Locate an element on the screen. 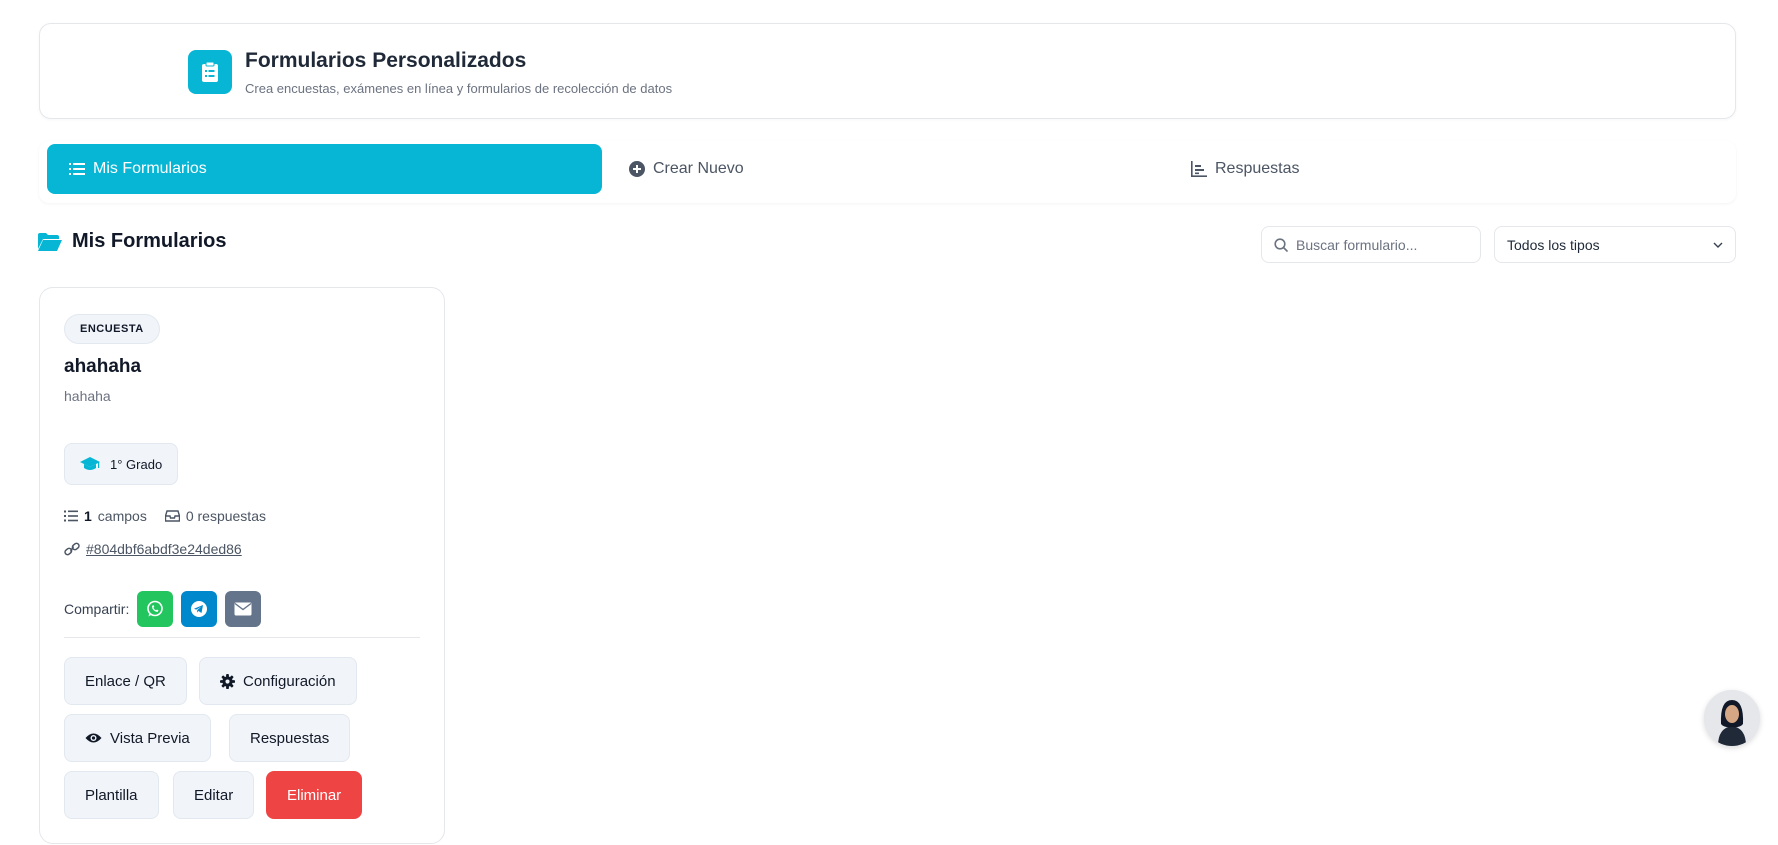 The width and height of the screenshot is (1778, 845). share-whatsapp-button is located at coordinates (155, 609).